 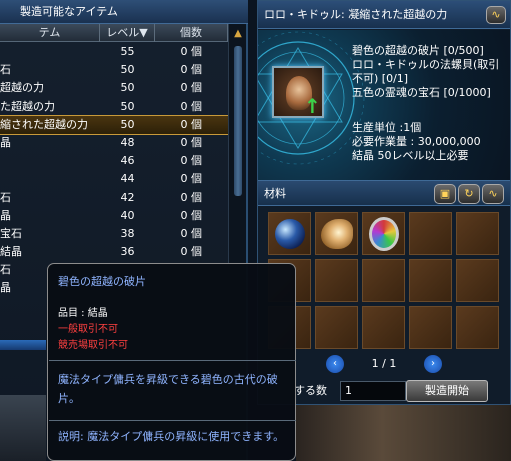 I want to click on quantity-input: 1, so click(x=373, y=391).